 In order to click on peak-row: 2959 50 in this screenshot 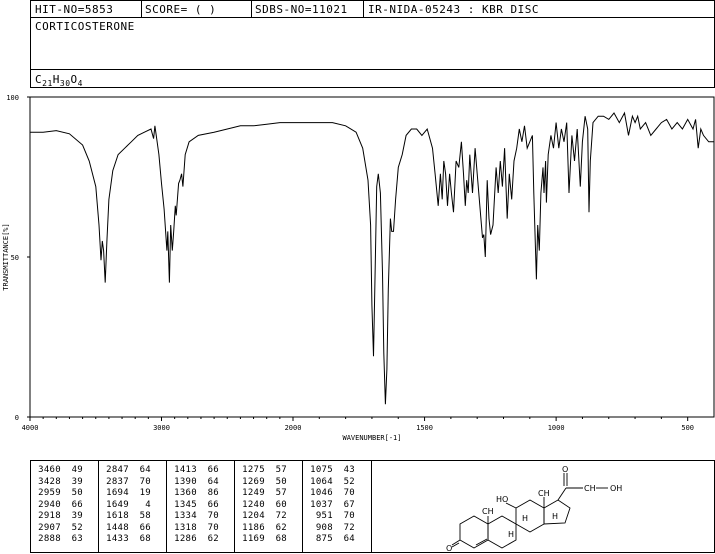, I will do `click(59, 494)`.